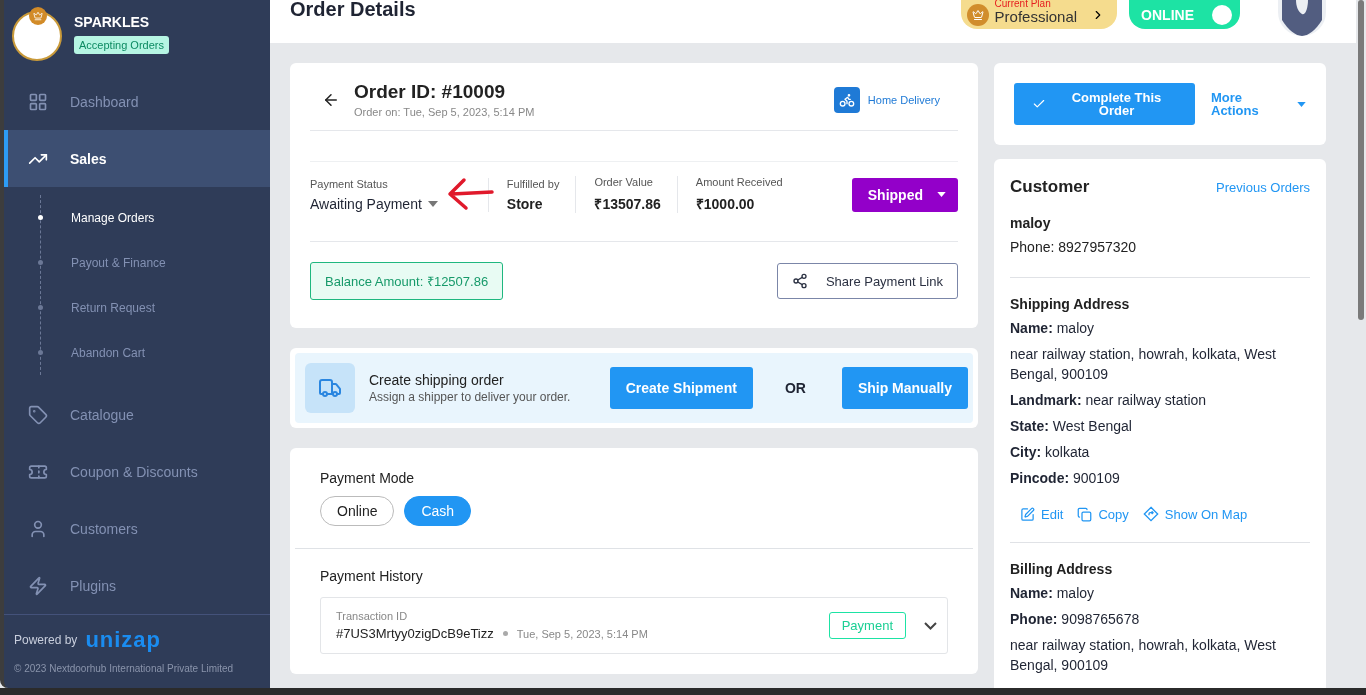 The height and width of the screenshot is (695, 1366). What do you see at coordinates (38, 528) in the screenshot?
I see `user-icon` at bounding box center [38, 528].